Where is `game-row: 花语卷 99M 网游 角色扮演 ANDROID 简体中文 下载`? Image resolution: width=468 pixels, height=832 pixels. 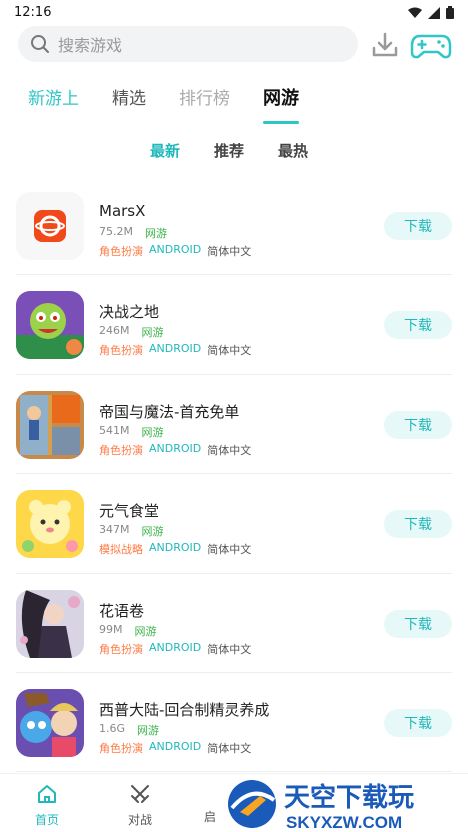 game-row: 花语卷 99M 网游 角色扮演 ANDROID 简体中文 下载 is located at coordinates (234, 623).